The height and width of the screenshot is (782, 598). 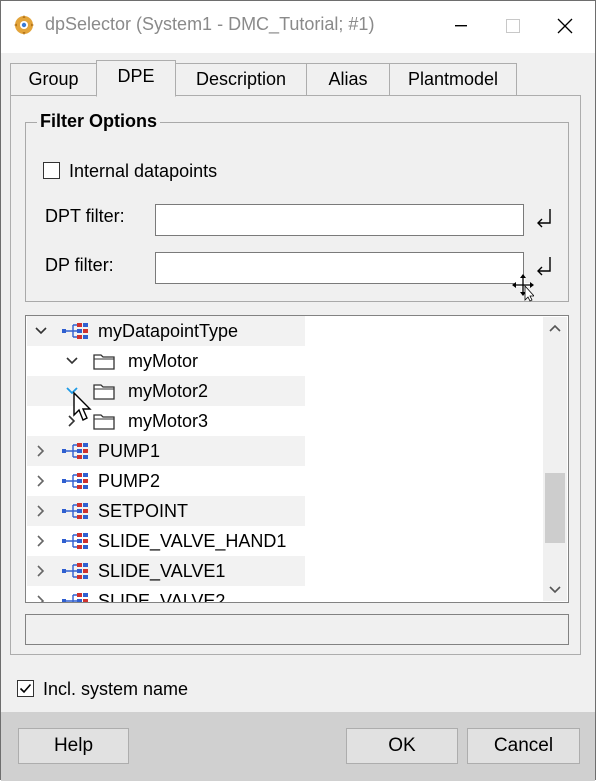 What do you see at coordinates (555, 459) in the screenshot?
I see `tree-scrollbar` at bounding box center [555, 459].